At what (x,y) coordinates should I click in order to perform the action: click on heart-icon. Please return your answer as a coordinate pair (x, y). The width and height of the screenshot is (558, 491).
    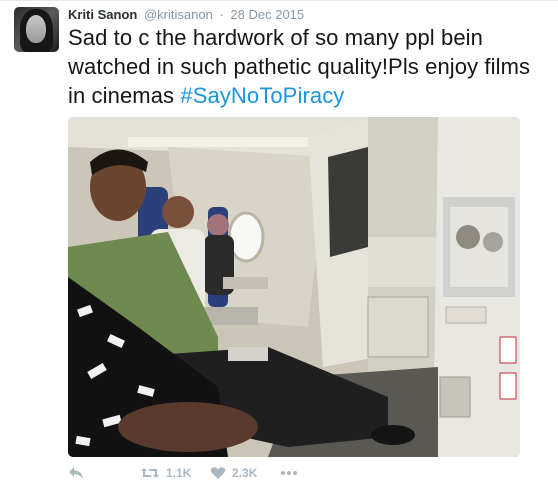
    Looking at the image, I should click on (218, 473).